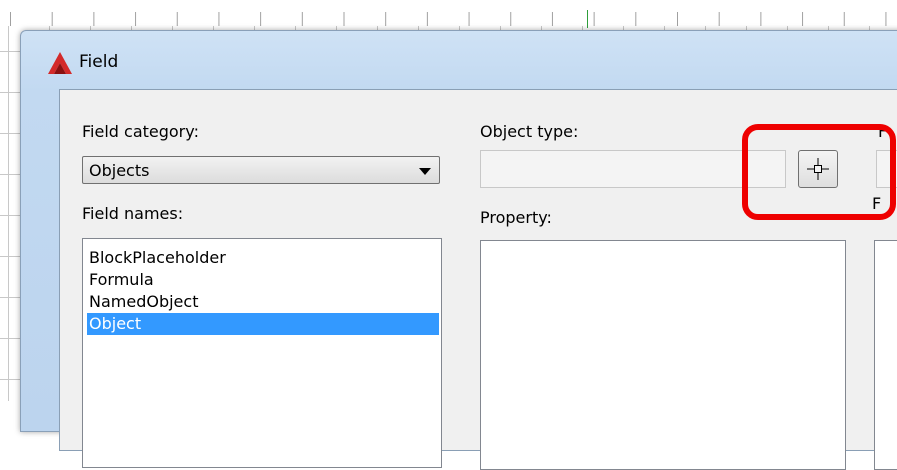 Image resolution: width=897 pixels, height=470 pixels. I want to click on object-type-label: Object type:, so click(529, 131).